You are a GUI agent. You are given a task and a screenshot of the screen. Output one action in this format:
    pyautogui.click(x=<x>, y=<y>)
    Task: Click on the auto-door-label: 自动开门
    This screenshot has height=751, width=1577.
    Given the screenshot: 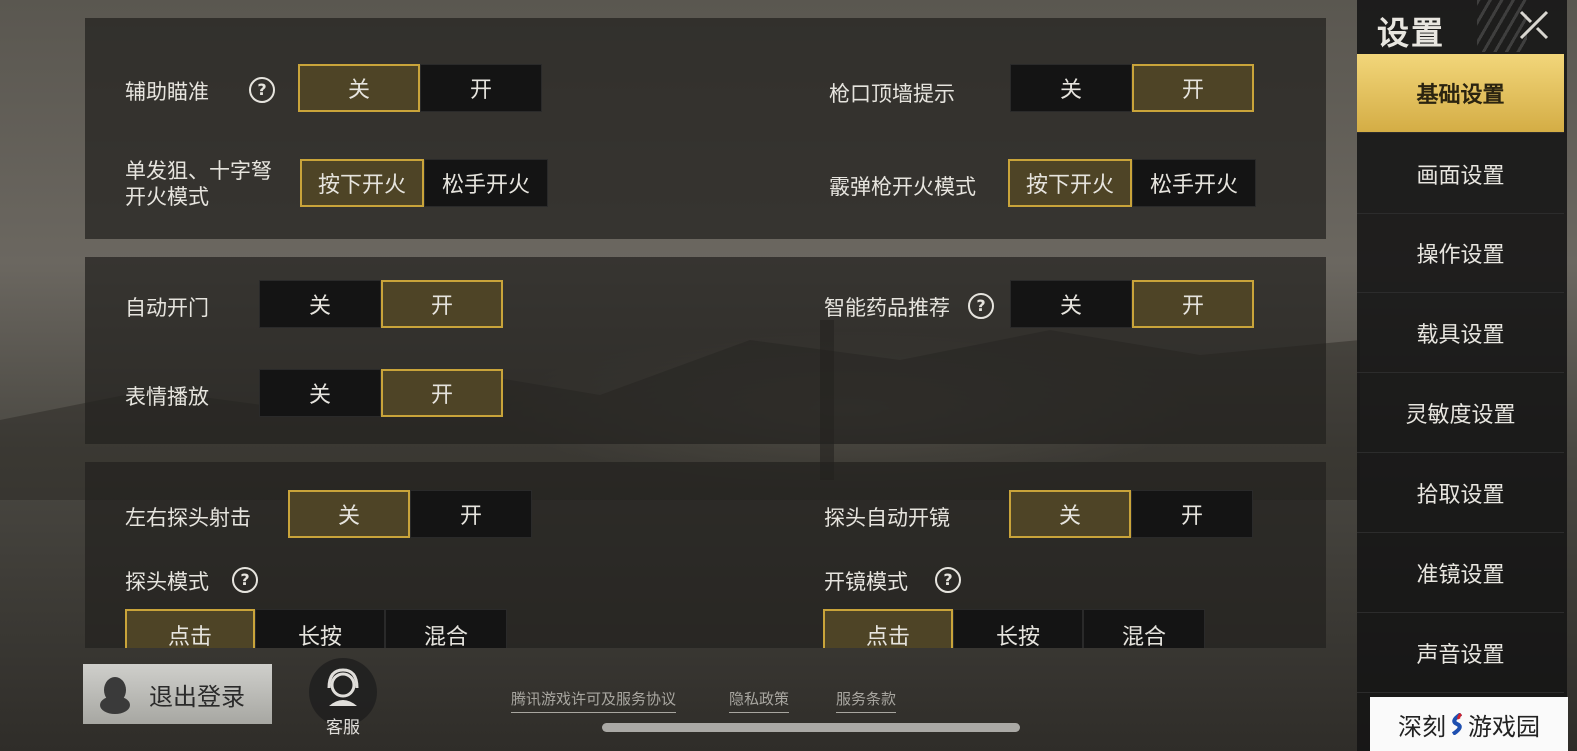 What is the action you would take?
    pyautogui.click(x=167, y=308)
    